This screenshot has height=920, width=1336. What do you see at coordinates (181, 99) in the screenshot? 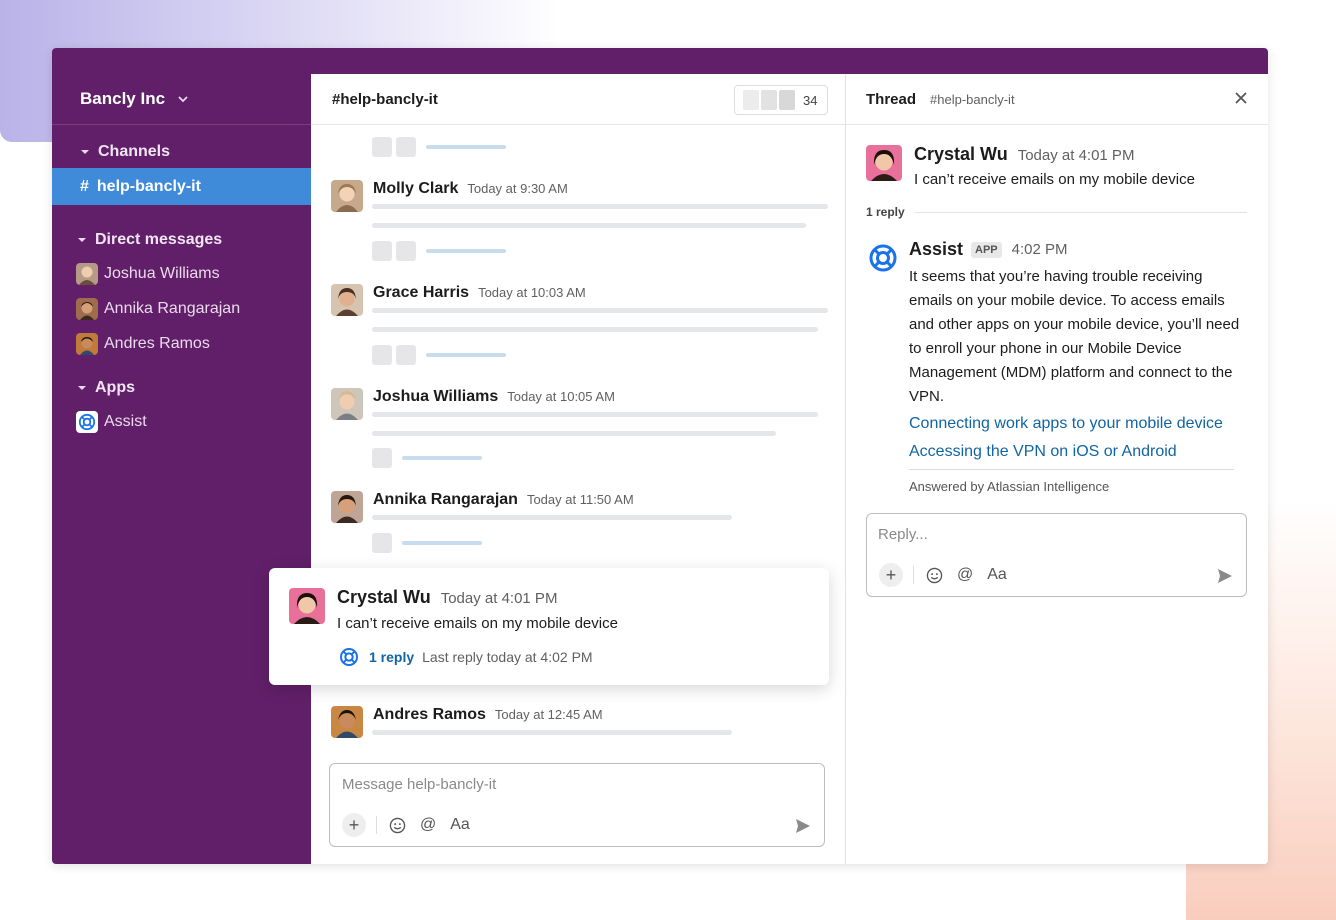
I see `workspace-switcher: Bancly Inc` at bounding box center [181, 99].